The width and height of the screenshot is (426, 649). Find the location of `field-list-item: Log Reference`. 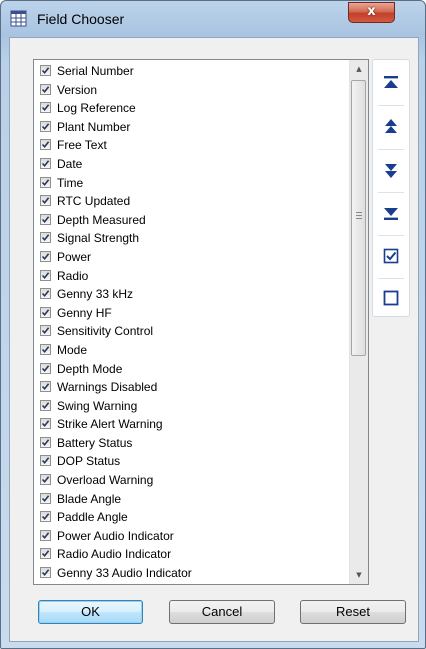

field-list-item: Log Reference is located at coordinates (191, 108).